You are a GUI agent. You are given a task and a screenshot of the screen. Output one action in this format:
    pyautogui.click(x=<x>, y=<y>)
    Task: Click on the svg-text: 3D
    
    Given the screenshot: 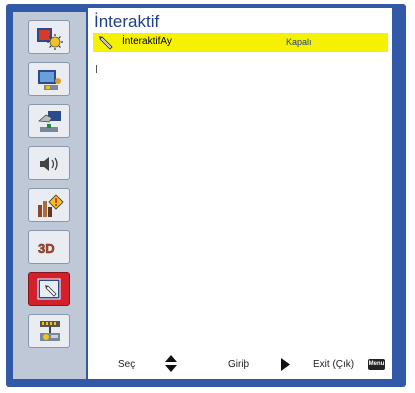 What is the action you would take?
    pyautogui.click(x=46, y=248)
    